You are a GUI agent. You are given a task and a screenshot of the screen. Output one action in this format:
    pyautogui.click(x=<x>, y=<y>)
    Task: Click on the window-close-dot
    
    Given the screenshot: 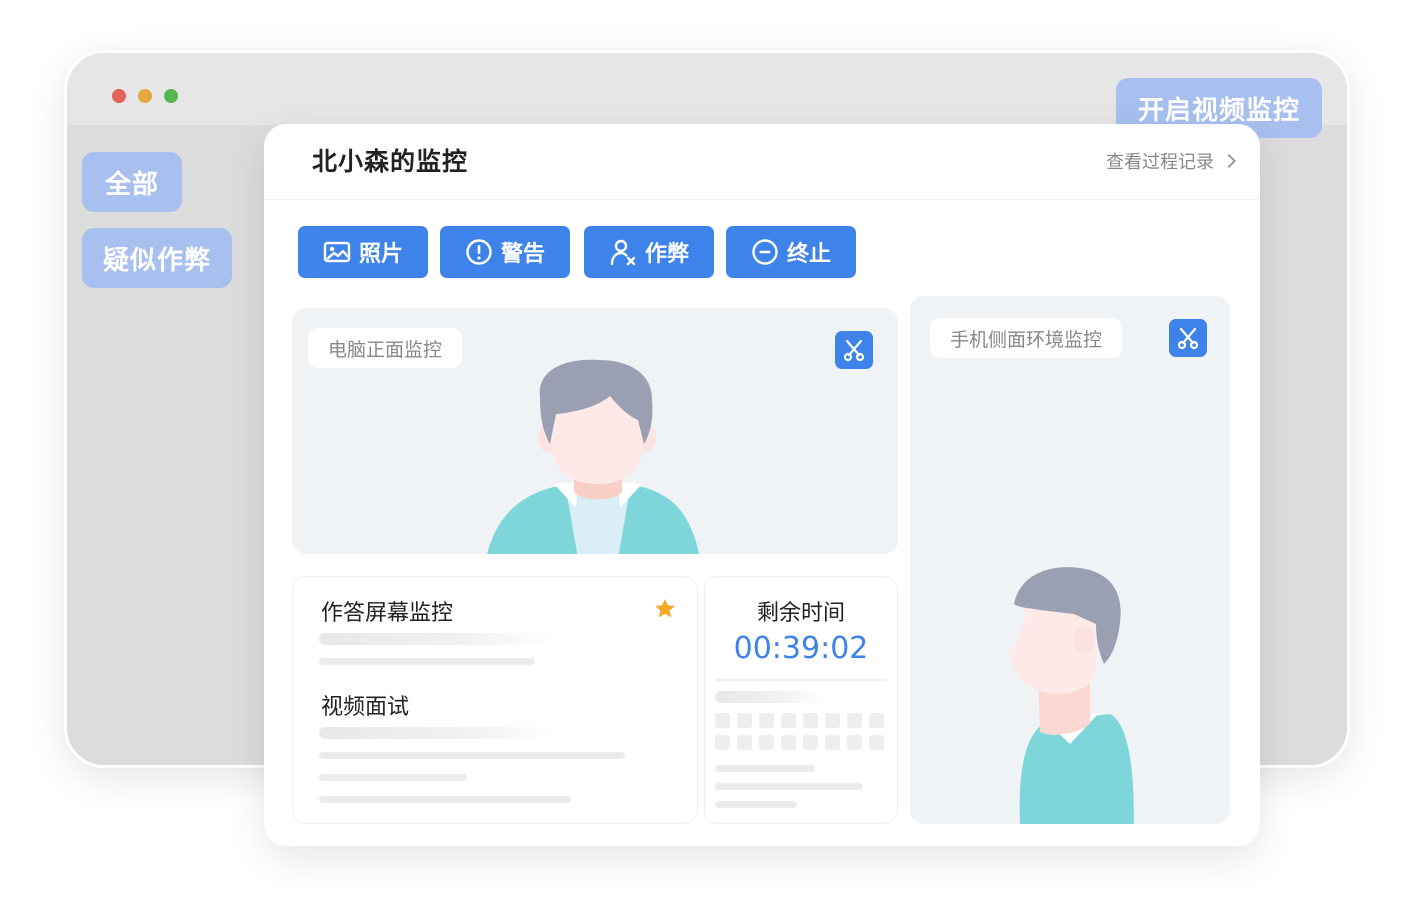 What is the action you would take?
    pyautogui.click(x=119, y=96)
    